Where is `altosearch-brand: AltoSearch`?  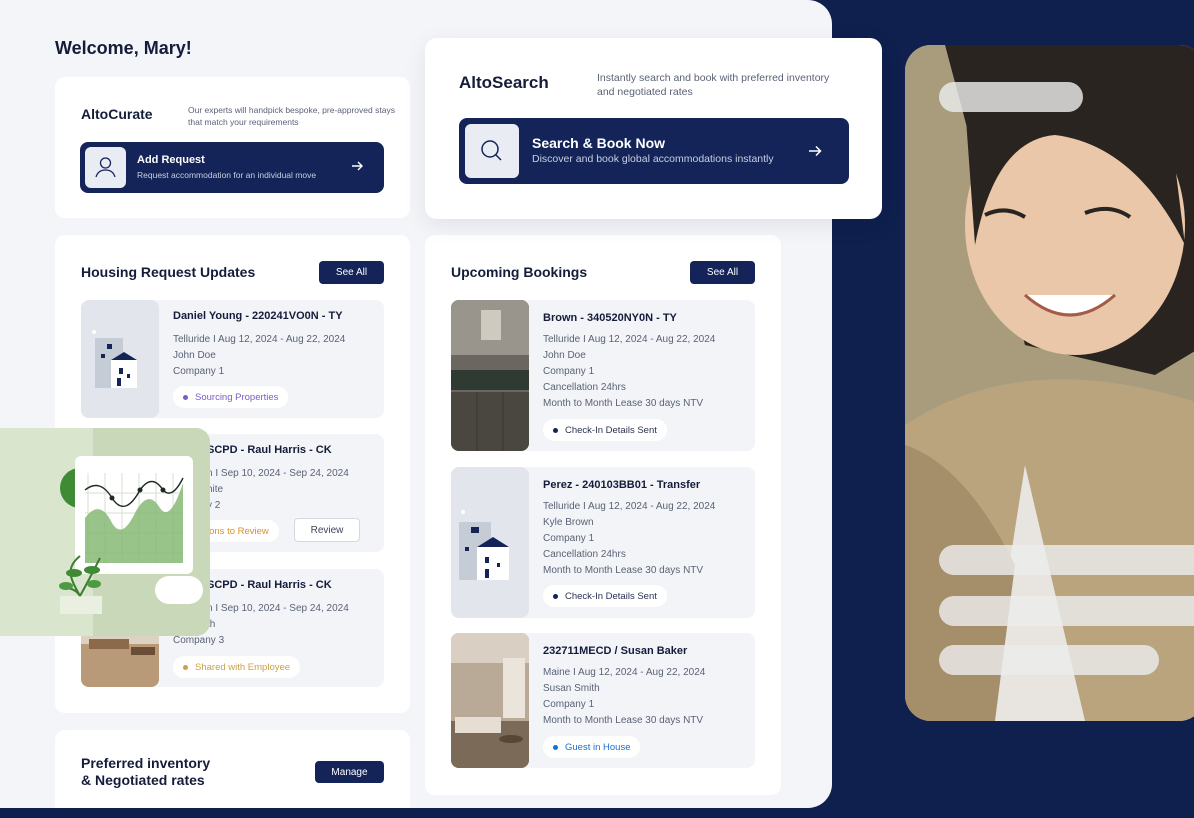 altosearch-brand: AltoSearch is located at coordinates (504, 82).